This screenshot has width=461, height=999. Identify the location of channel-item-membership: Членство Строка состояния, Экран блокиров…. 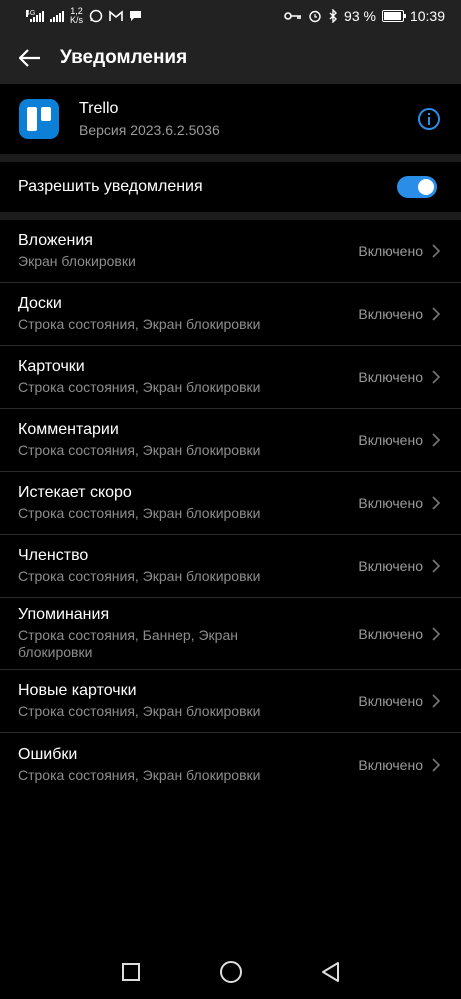
(230, 566).